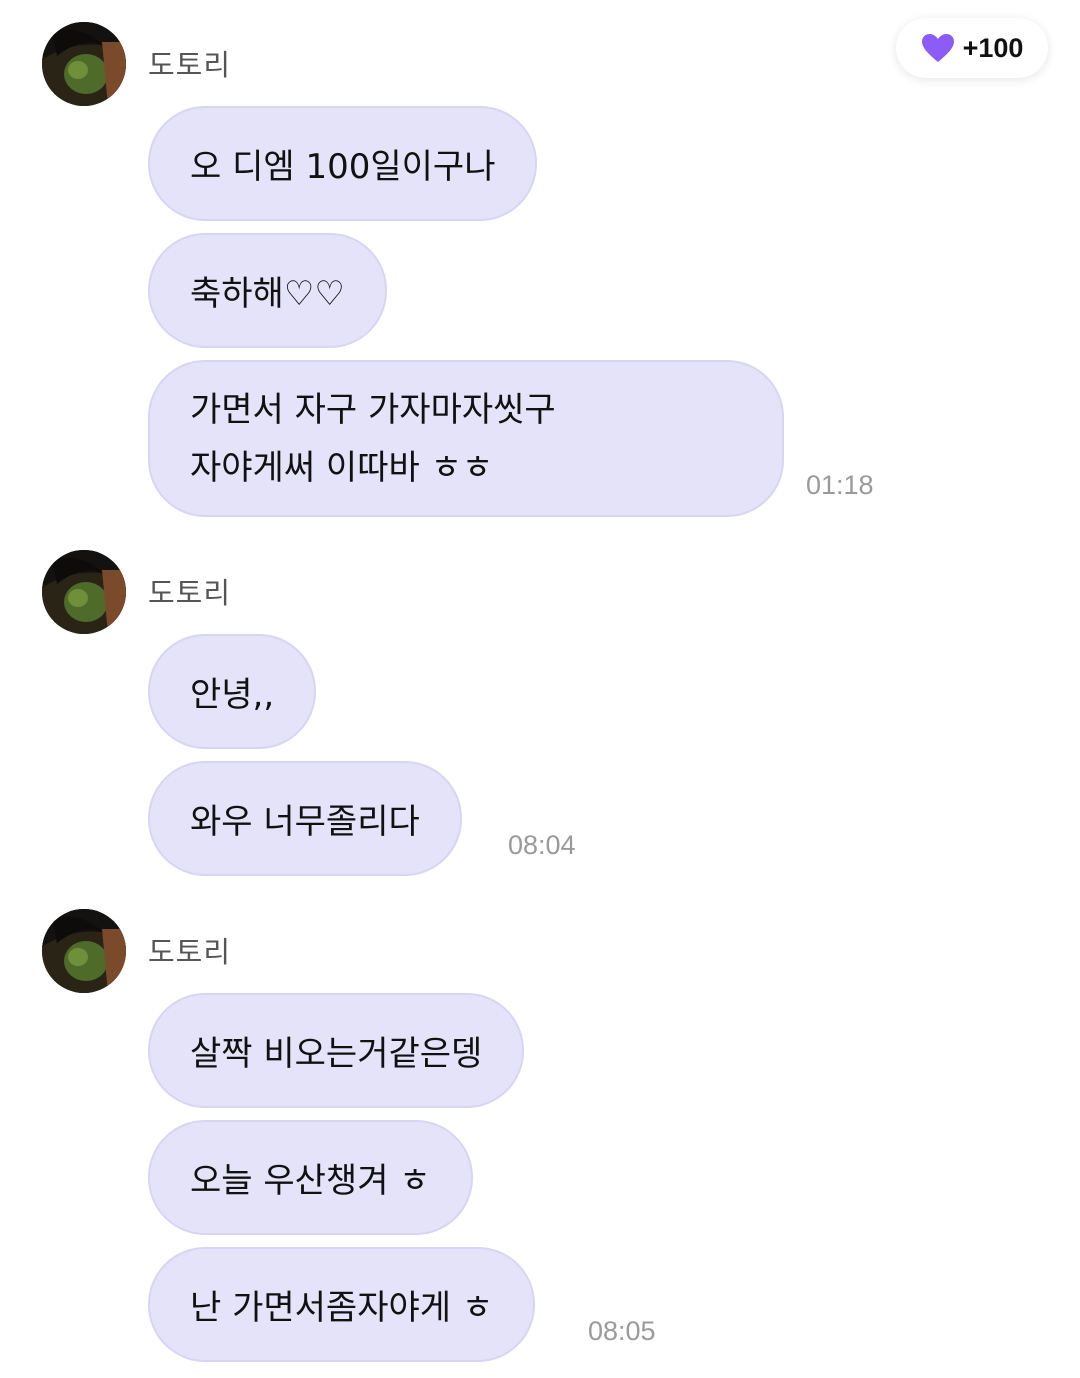 This screenshot has width=1080, height=1378. Describe the element at coordinates (336, 1050) in the screenshot. I see `message-bubble: 살짝 비오는거같은뎅` at that location.